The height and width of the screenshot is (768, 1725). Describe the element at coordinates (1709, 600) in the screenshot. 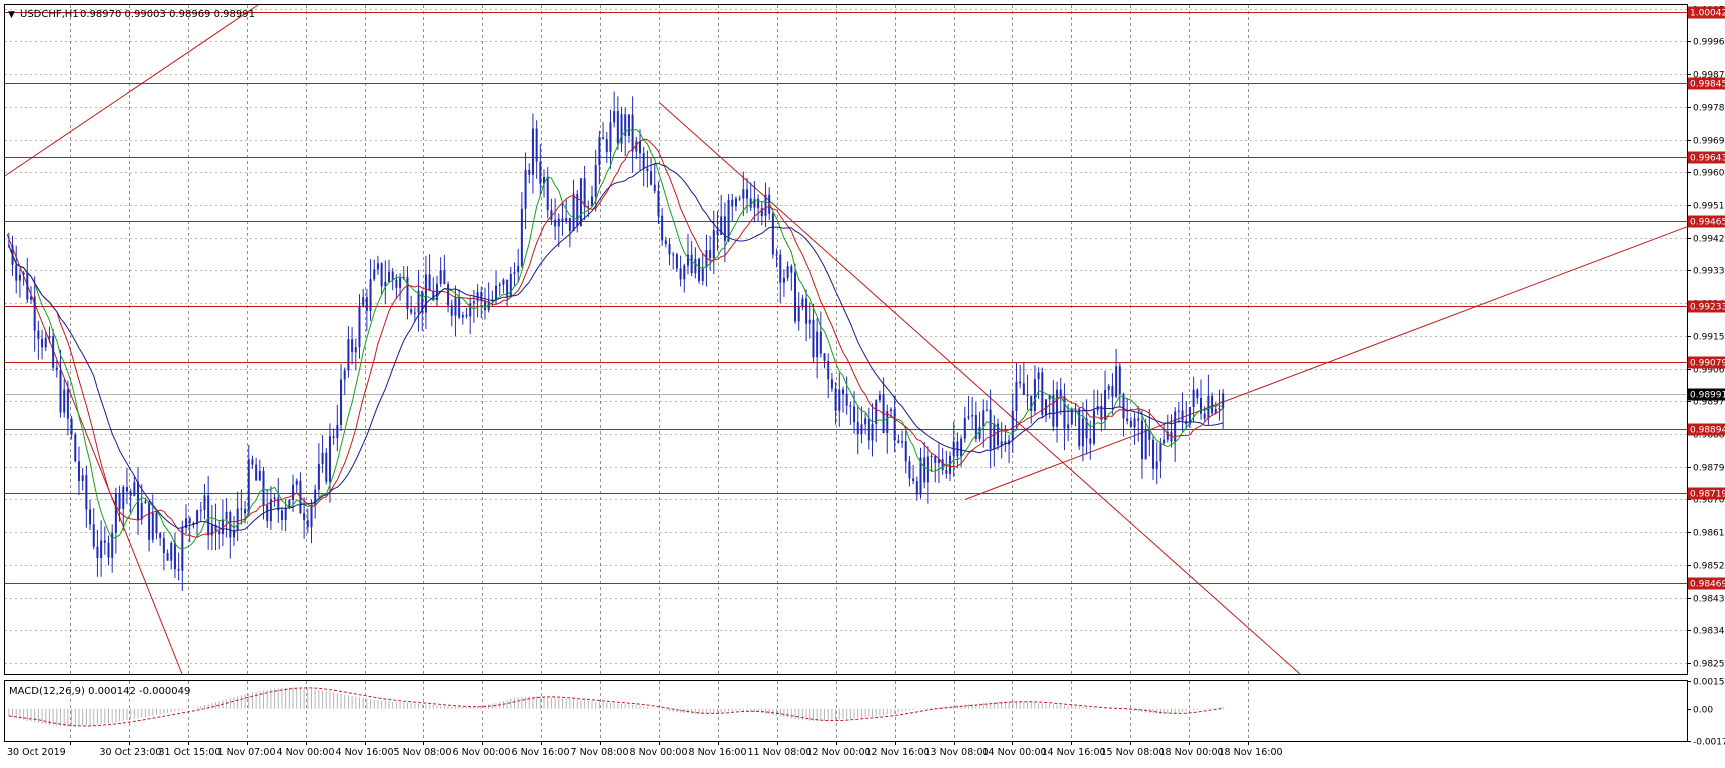

I see `y-tick-label: 0.98430` at that location.